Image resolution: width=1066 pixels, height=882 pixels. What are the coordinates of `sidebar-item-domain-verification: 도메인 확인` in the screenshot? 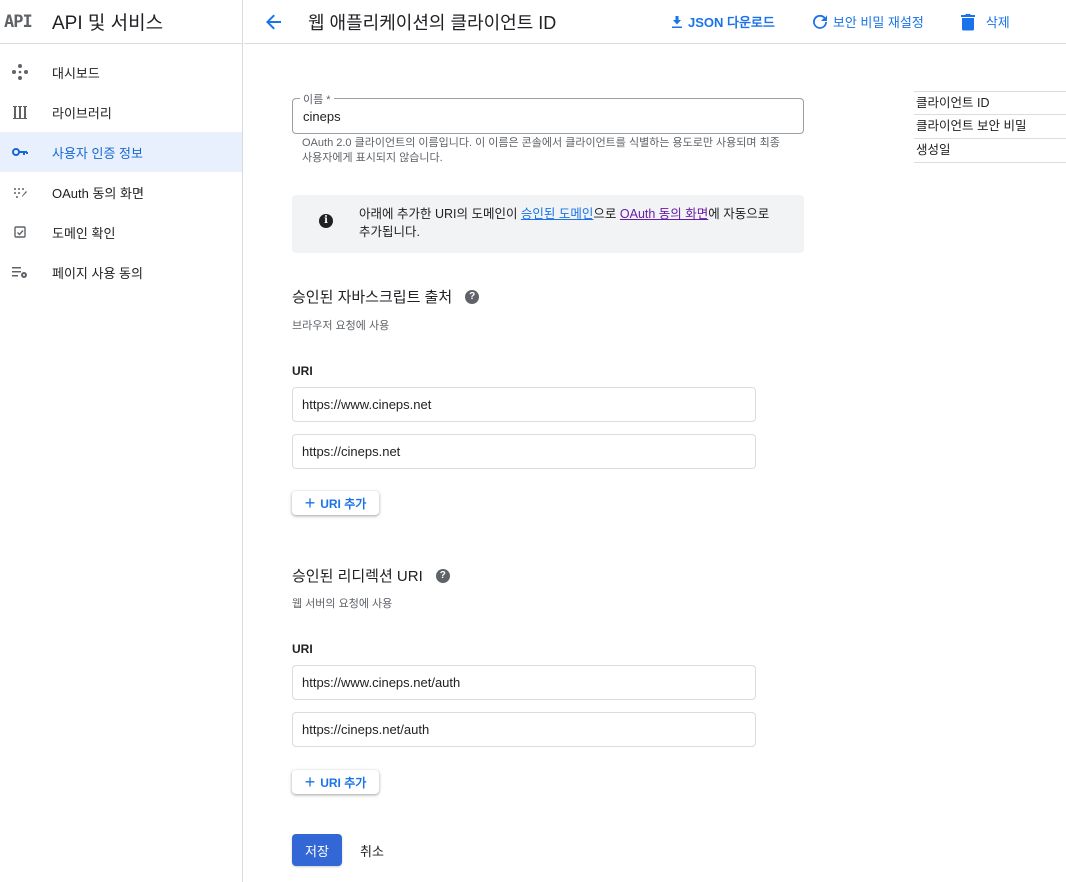 It's located at (121, 232).